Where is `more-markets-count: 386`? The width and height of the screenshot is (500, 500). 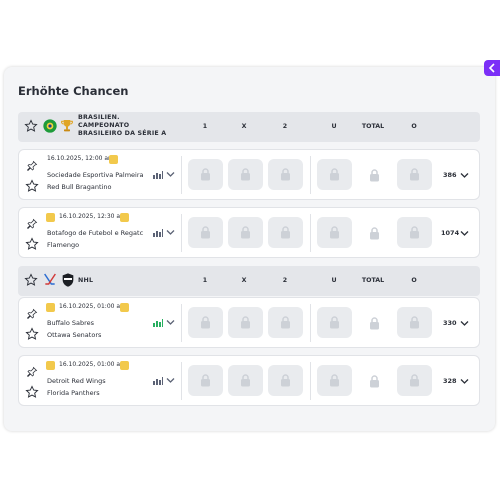 more-markets-count: 386 is located at coordinates (450, 175).